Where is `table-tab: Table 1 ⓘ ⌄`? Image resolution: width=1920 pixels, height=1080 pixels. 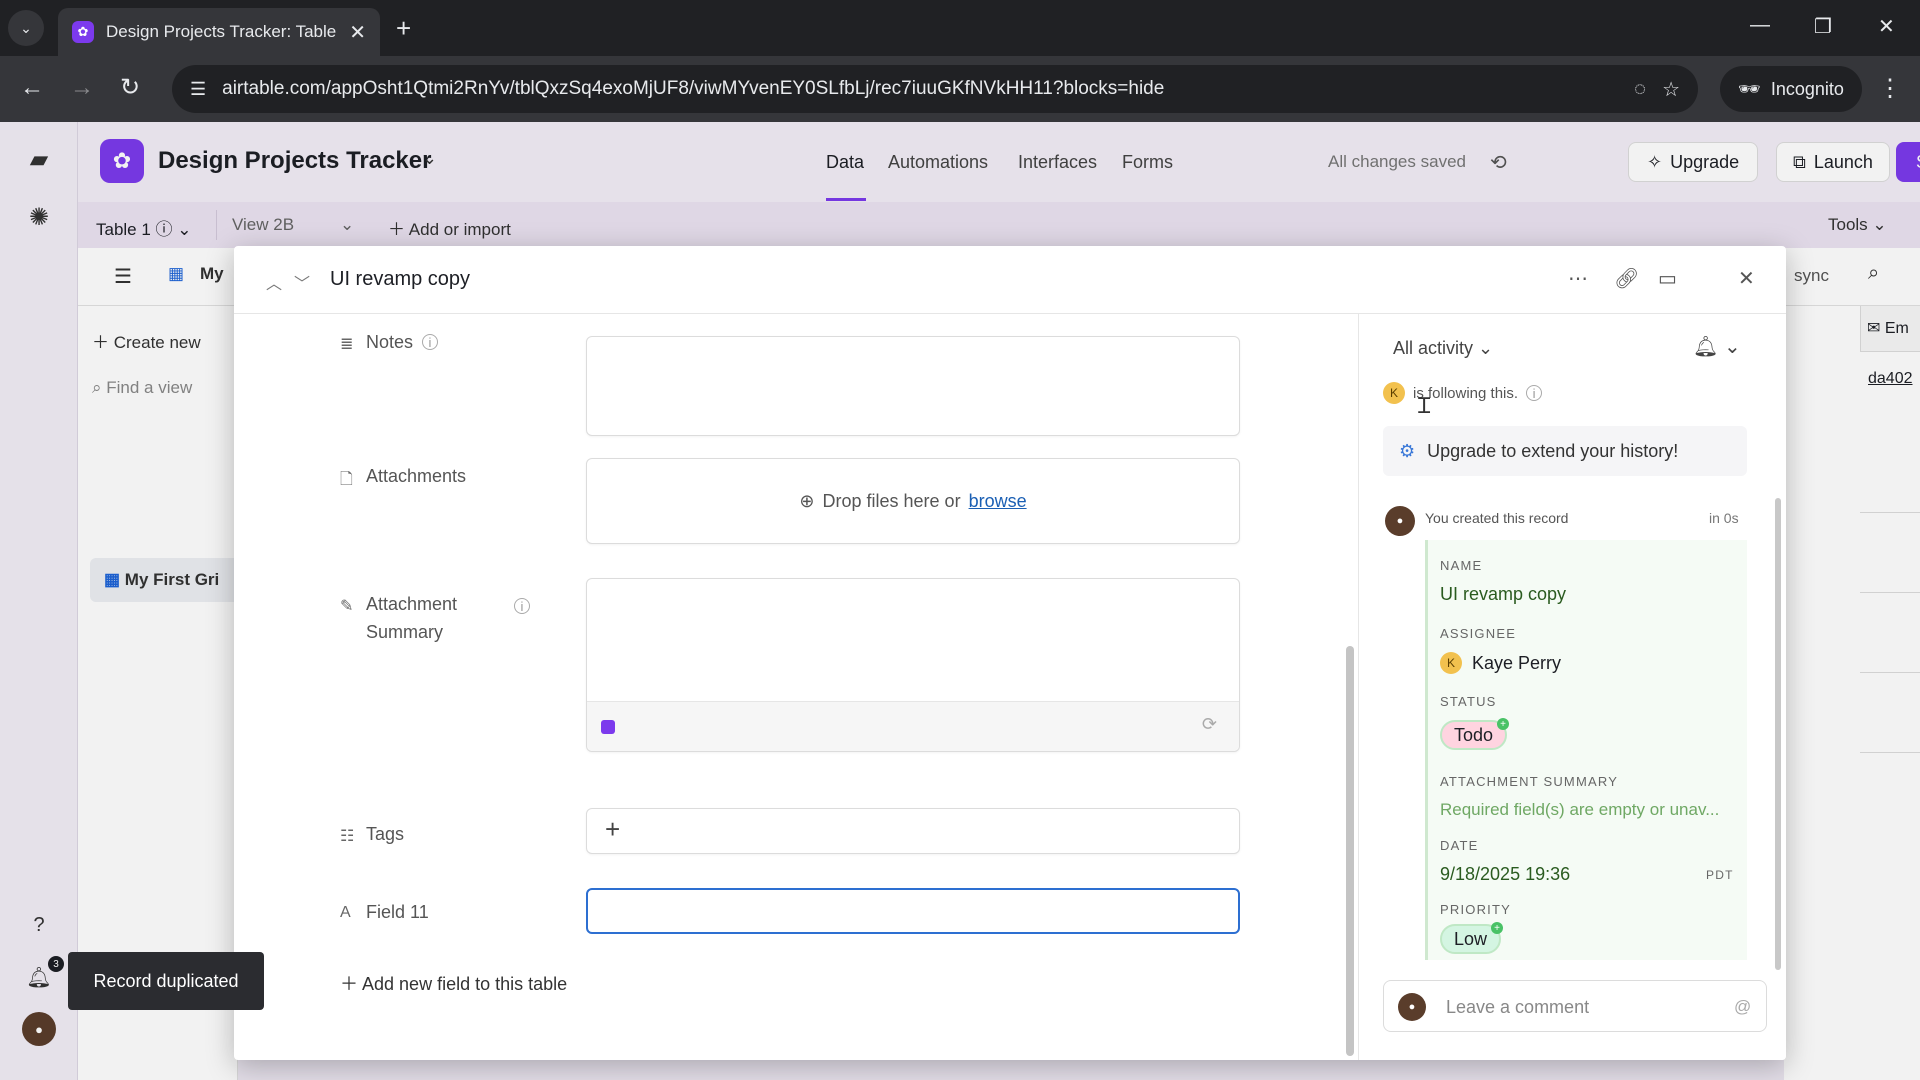
table-tab: Table 1 ⓘ ⌄ is located at coordinates (144, 227).